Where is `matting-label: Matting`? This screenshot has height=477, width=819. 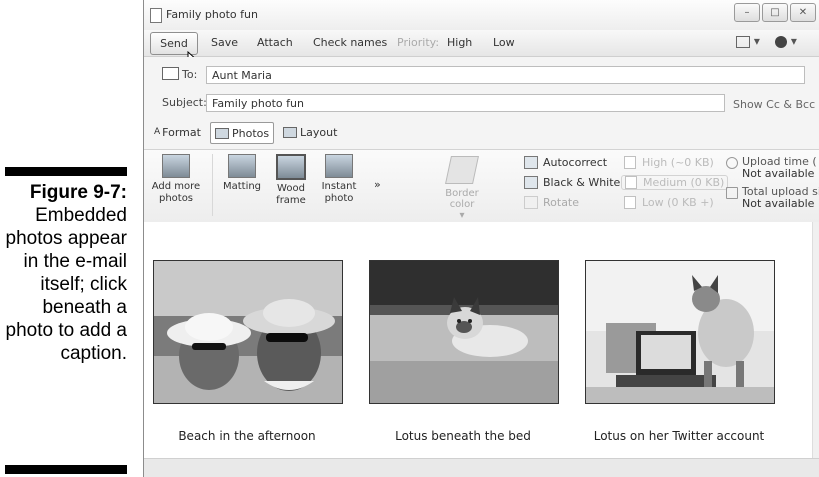 matting-label: Matting is located at coordinates (242, 186).